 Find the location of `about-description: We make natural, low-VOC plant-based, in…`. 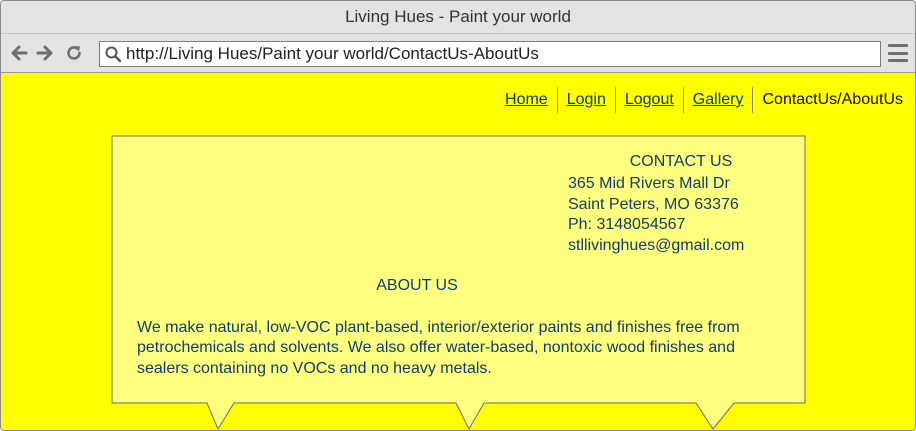

about-description: We make natural, low-VOC plant-based, in… is located at coordinates (438, 348).